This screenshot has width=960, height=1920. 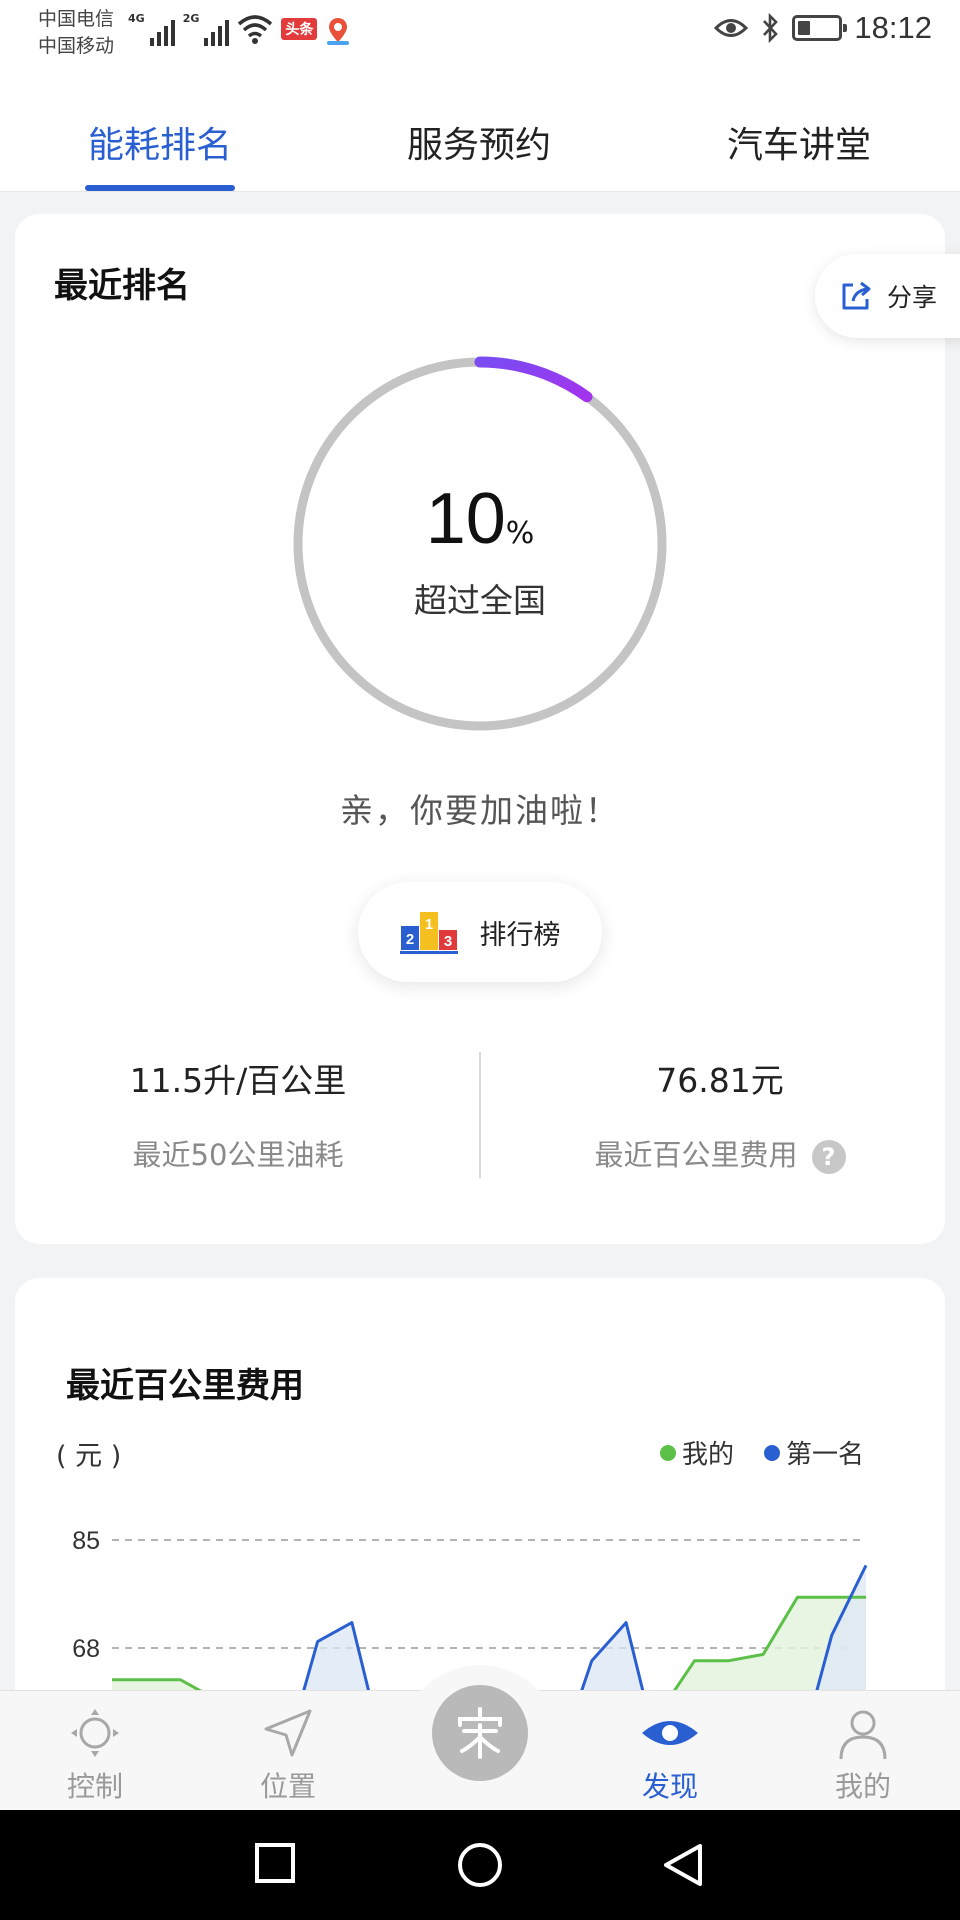 I want to click on cost-per-100km-value: 76.81元, so click(x=720, y=1080).